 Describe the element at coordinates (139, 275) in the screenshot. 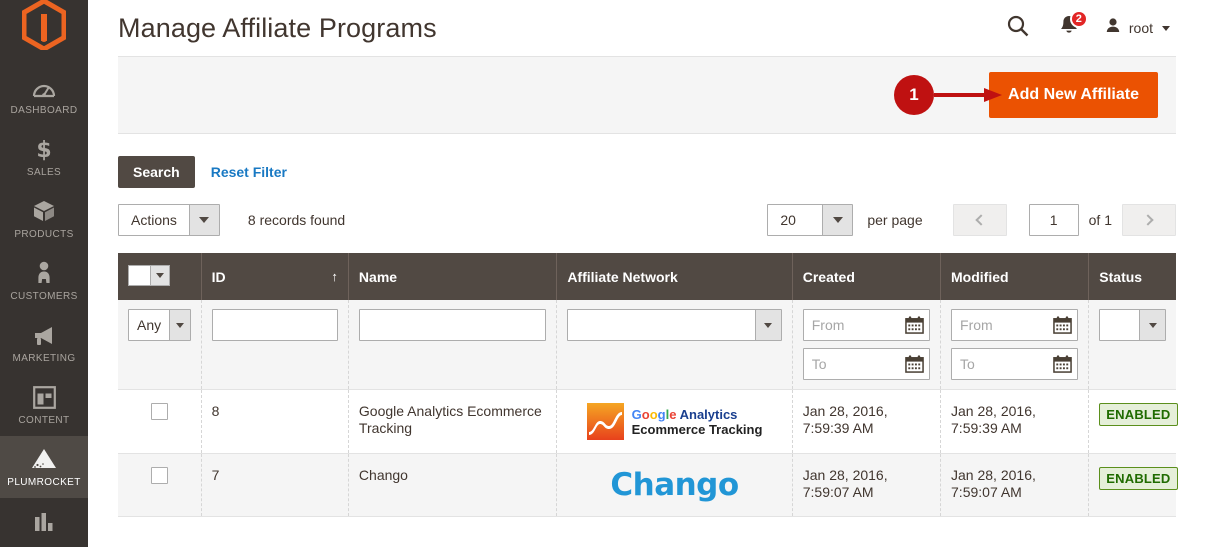

I see `select-all-checkbox` at that location.